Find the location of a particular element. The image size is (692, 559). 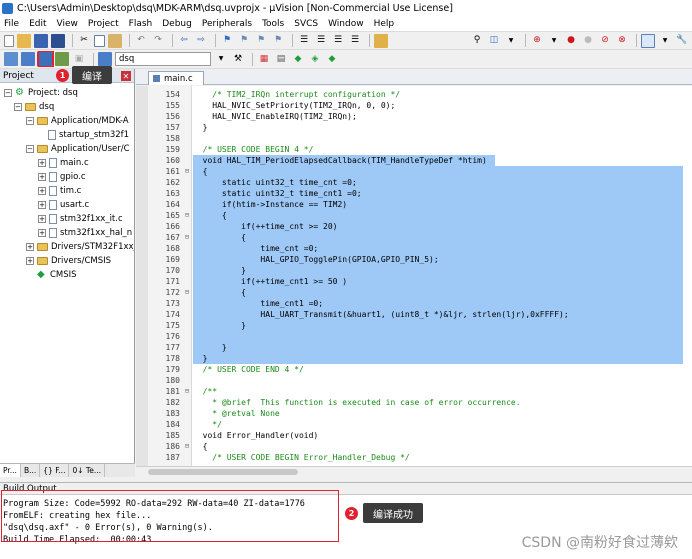

menu-peripherals: Peripherals is located at coordinates (227, 24).